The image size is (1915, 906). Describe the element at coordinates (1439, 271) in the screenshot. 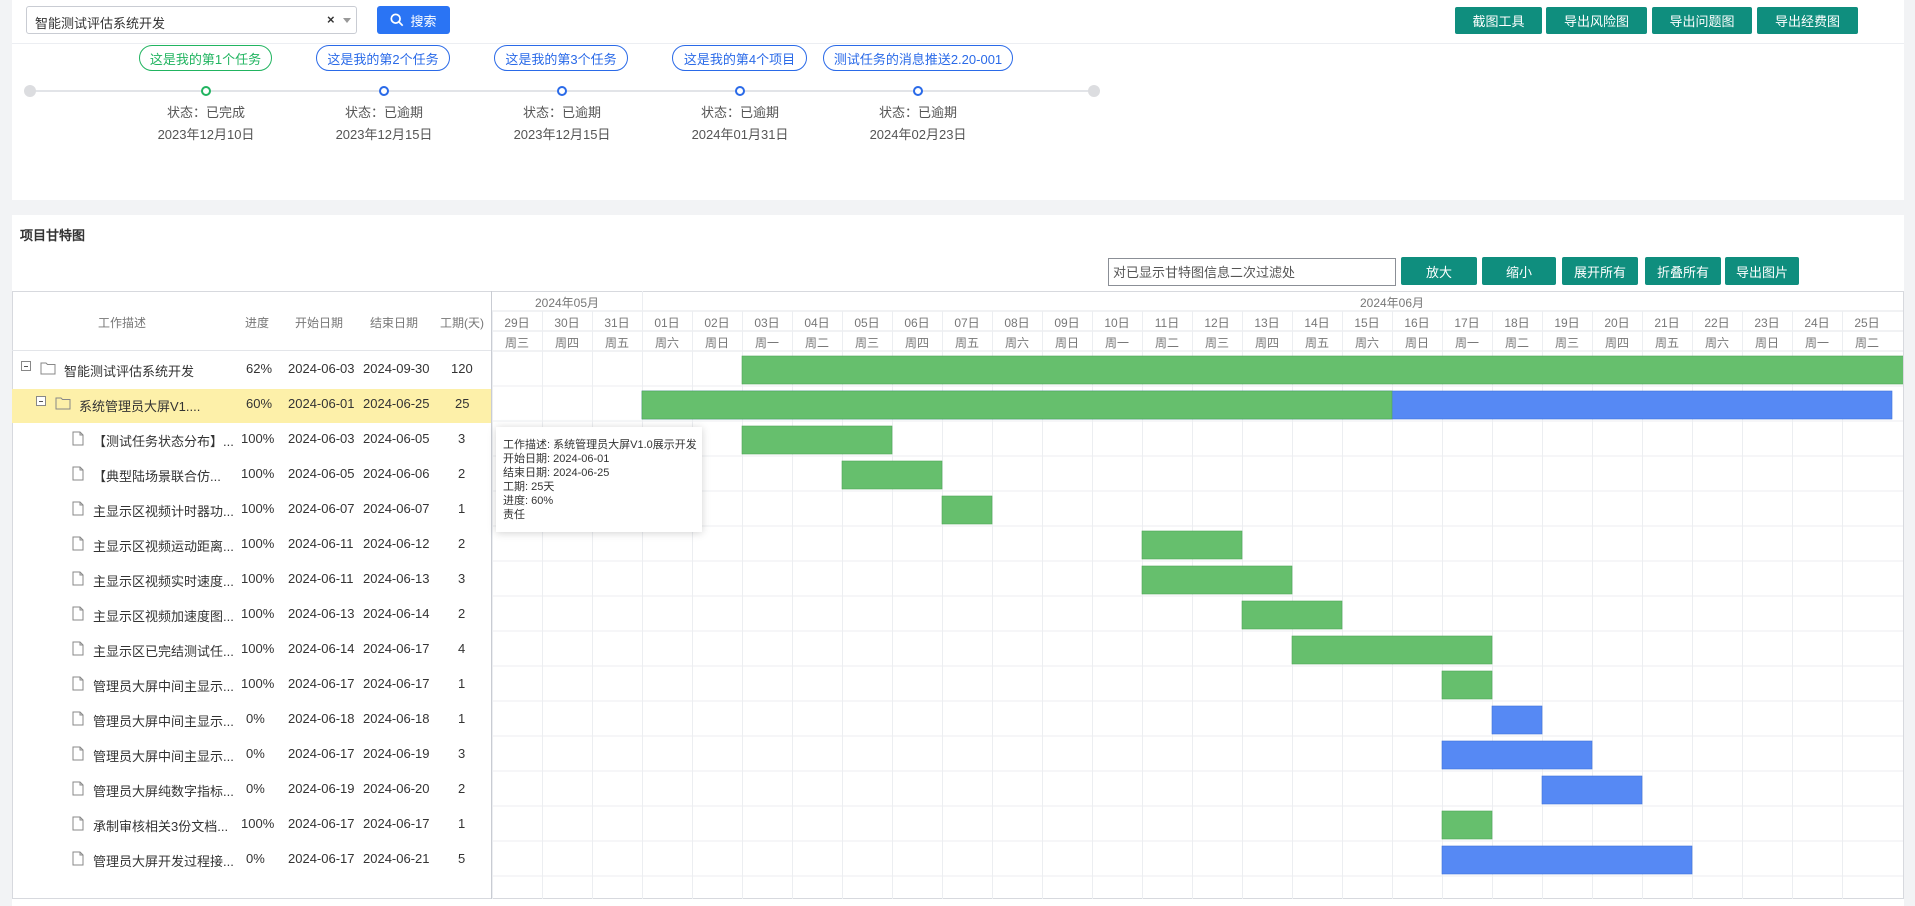

I see `zoom-in-button: 放大` at that location.